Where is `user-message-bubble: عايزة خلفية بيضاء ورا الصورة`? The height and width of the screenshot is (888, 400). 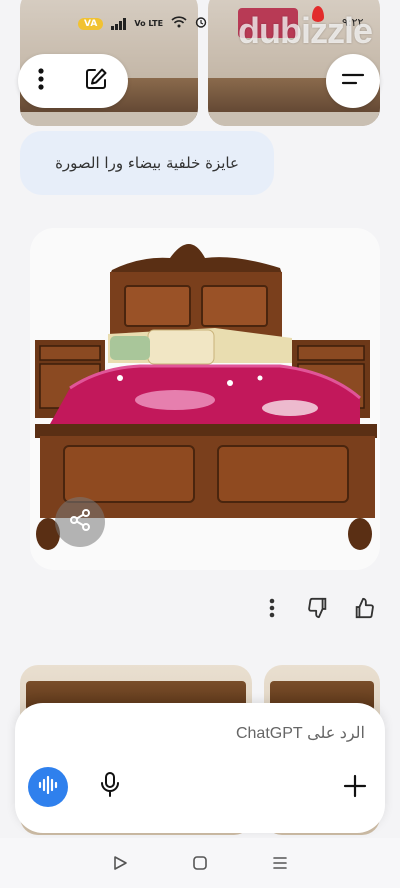 user-message-bubble: عايزة خلفية بيضاء ورا الصورة is located at coordinates (147, 163).